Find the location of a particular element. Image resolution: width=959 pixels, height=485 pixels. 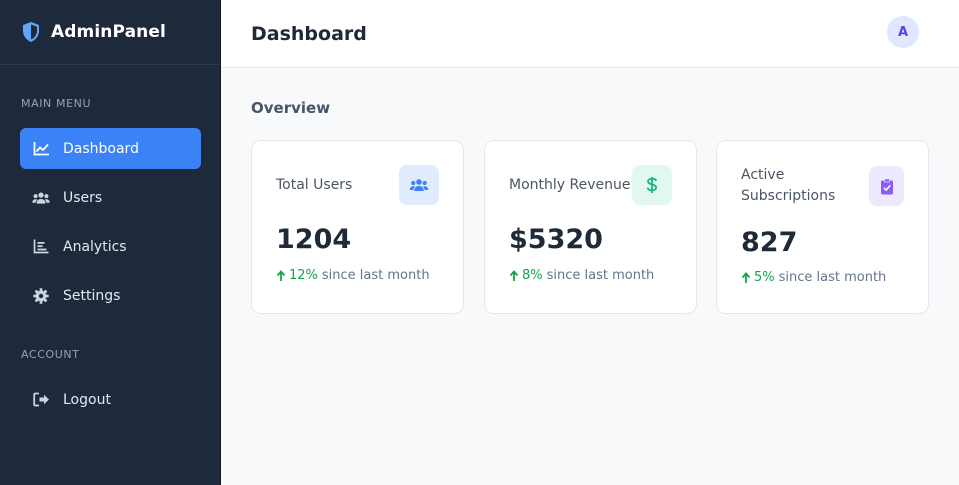

card-value: 827 is located at coordinates (769, 242).